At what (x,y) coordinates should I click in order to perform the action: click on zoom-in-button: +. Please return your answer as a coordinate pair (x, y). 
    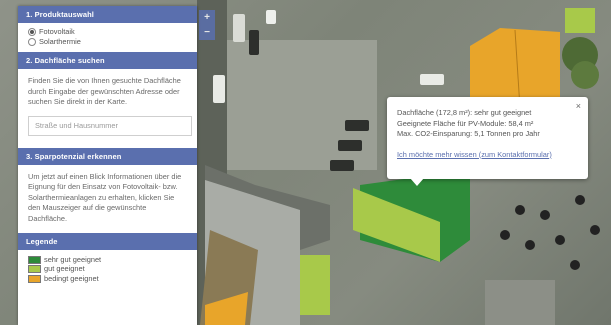
    Looking at the image, I should click on (207, 17).